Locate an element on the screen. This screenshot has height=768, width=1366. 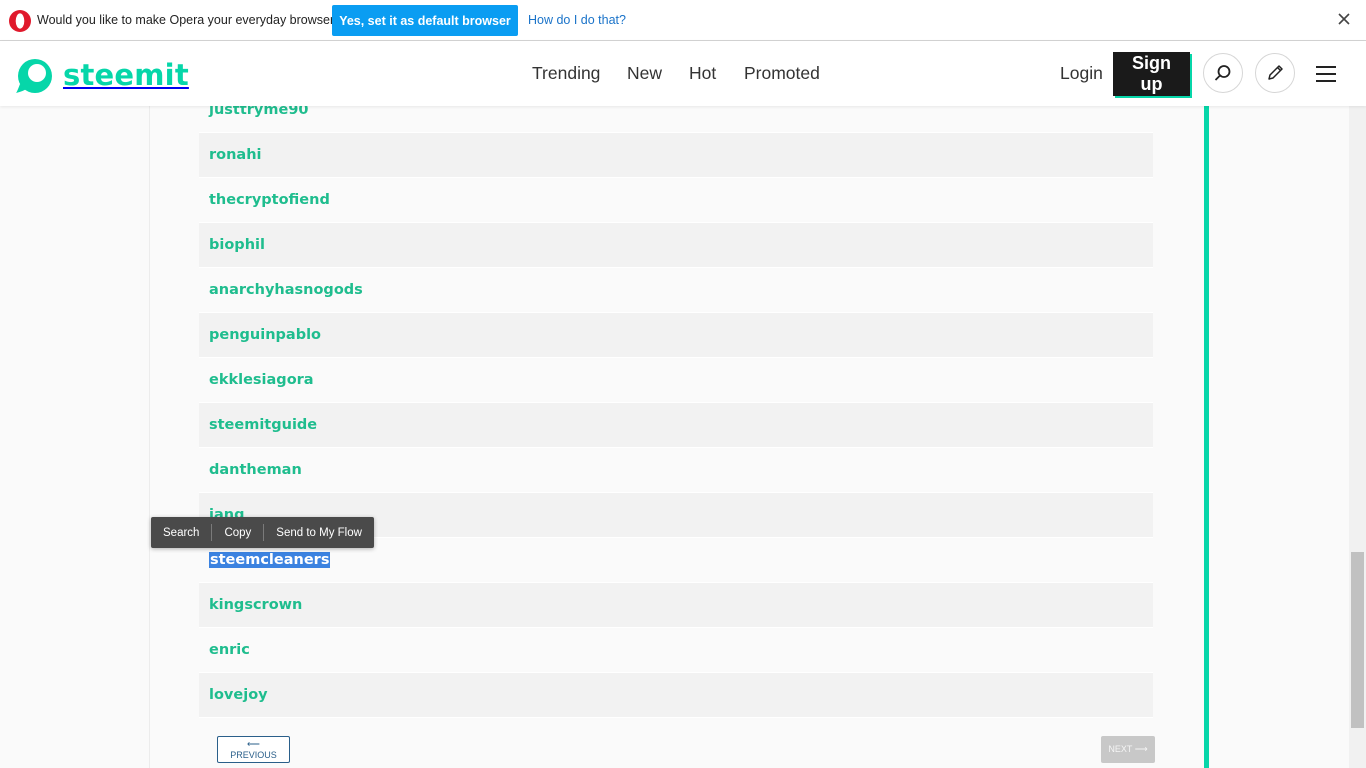
search-button is located at coordinates (1223, 73).